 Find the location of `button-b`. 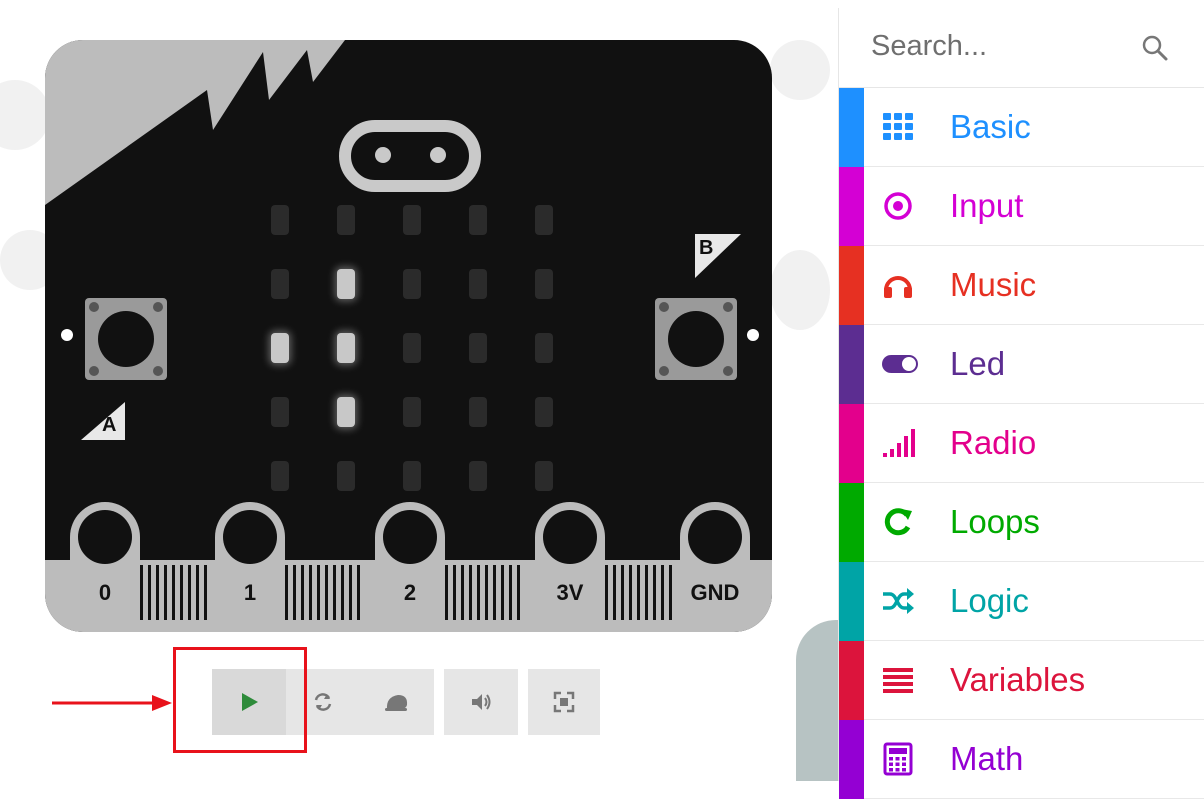

button-b is located at coordinates (696, 339).